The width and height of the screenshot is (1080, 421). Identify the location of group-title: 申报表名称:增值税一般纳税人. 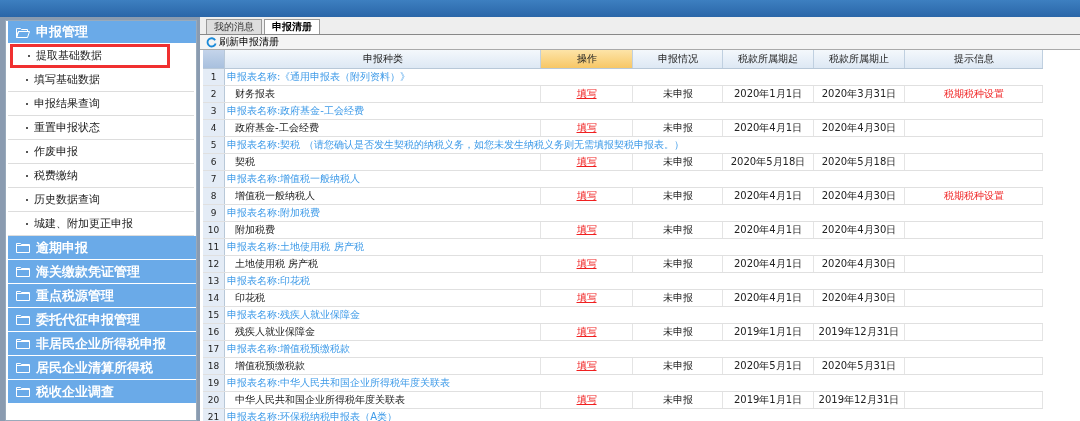
(294, 179).